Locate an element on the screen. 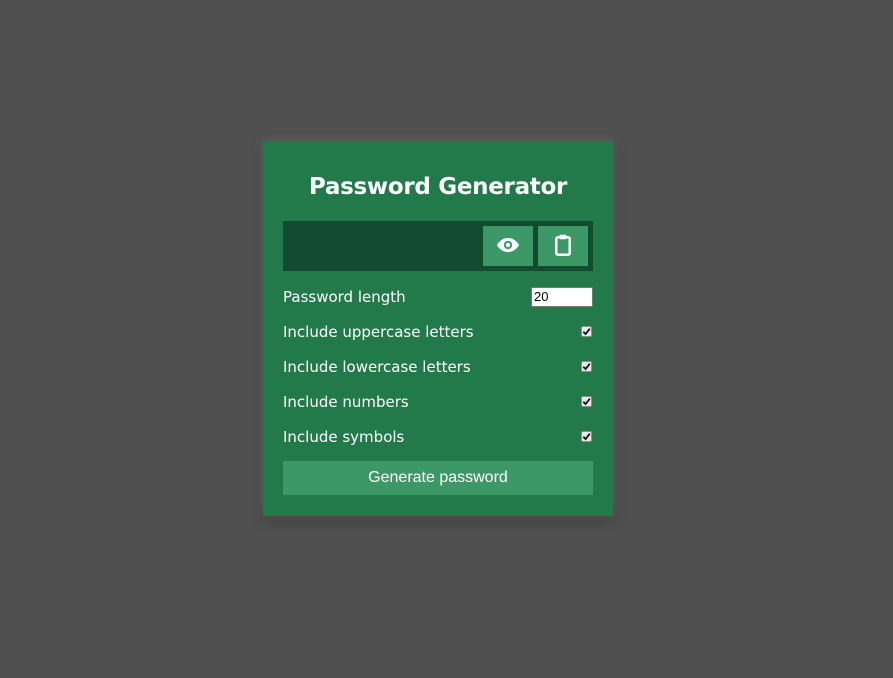  option-row-symbols: Include symbols is located at coordinates (438, 436).